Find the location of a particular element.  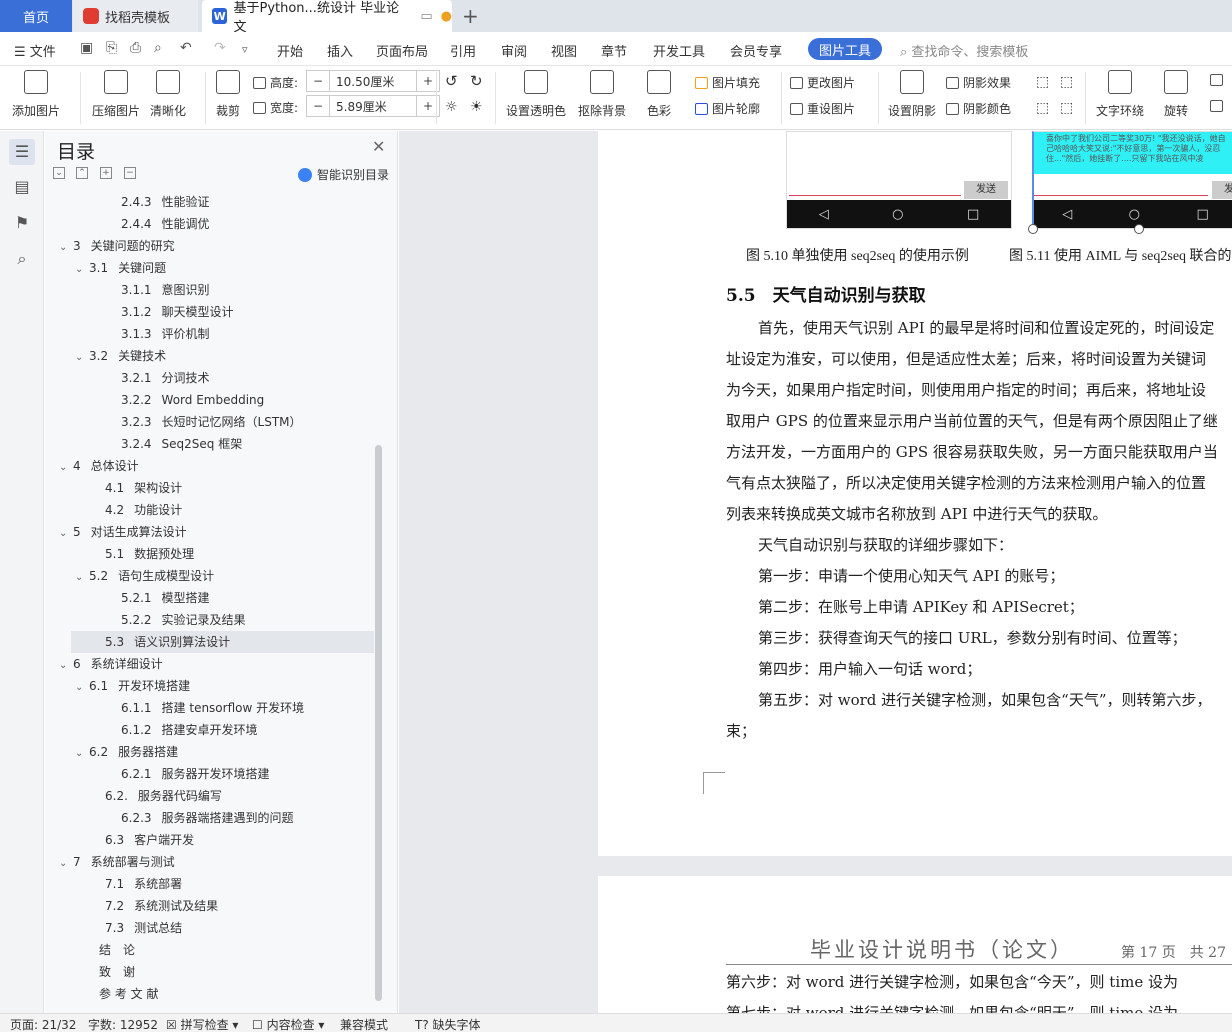

picture-outline-button: 图片轮廓 is located at coordinates (727, 108).